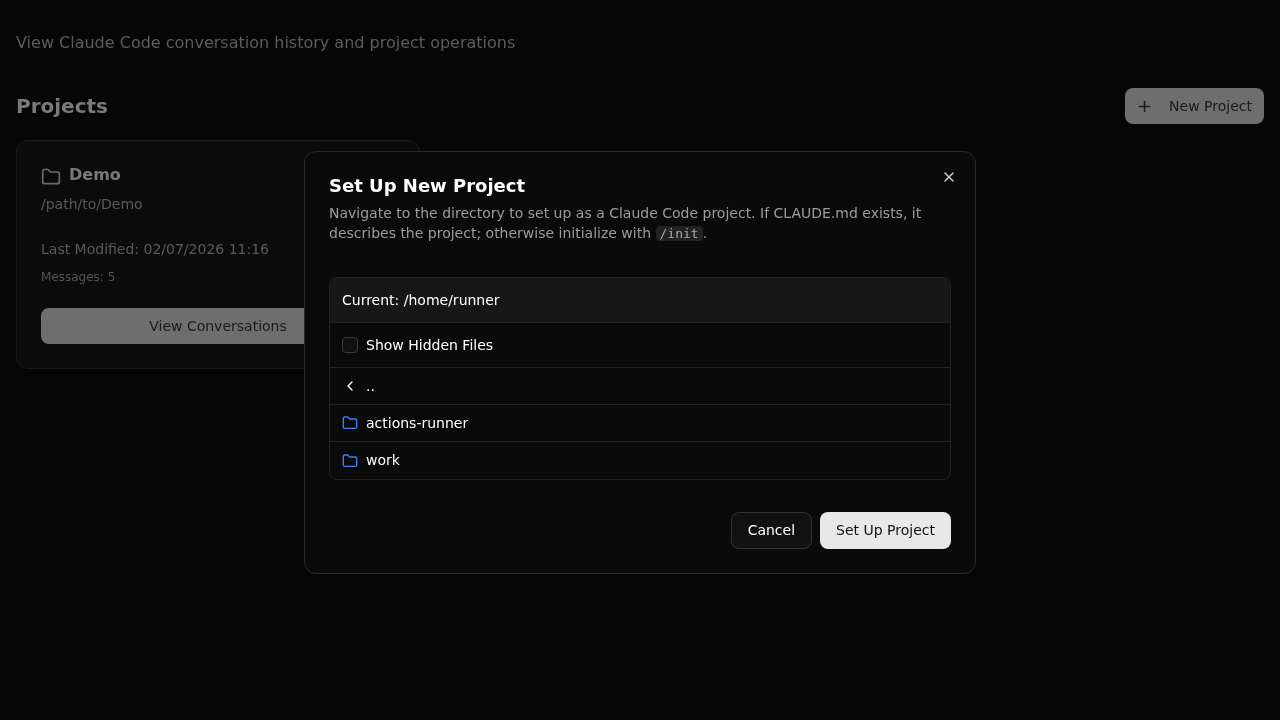 The image size is (1280, 720). I want to click on project-path: /path/to/Demo, so click(92, 204).